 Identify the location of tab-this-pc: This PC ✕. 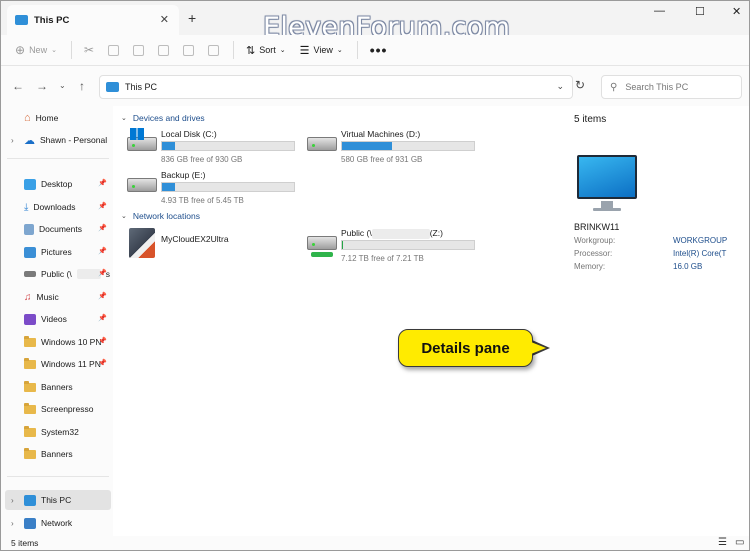
(93, 20).